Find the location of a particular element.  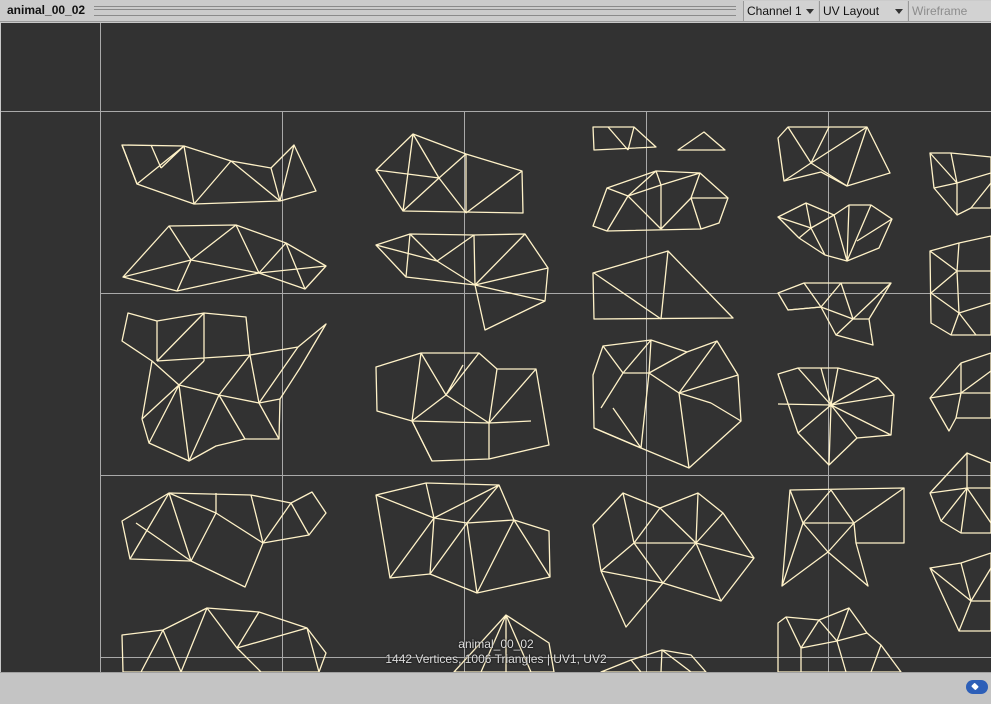

channel-dropdown: Channel 1 is located at coordinates (780, 11).